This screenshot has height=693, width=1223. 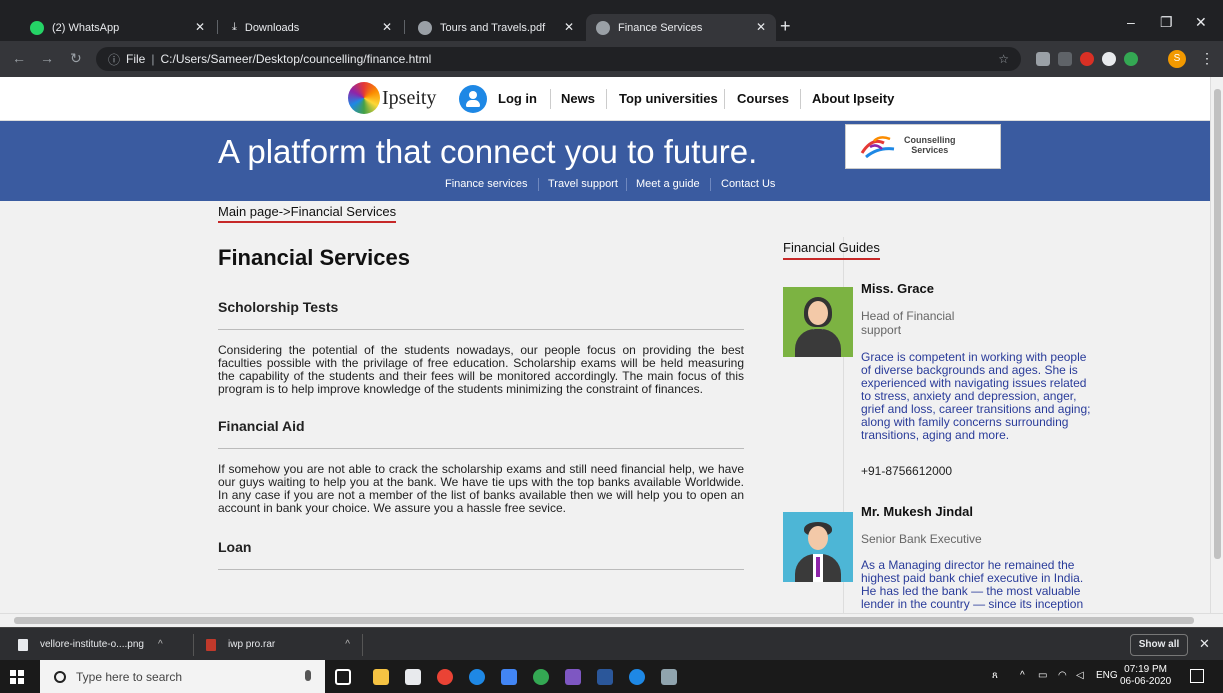 I want to click on badge-line1: Counselling, so click(x=930, y=140).